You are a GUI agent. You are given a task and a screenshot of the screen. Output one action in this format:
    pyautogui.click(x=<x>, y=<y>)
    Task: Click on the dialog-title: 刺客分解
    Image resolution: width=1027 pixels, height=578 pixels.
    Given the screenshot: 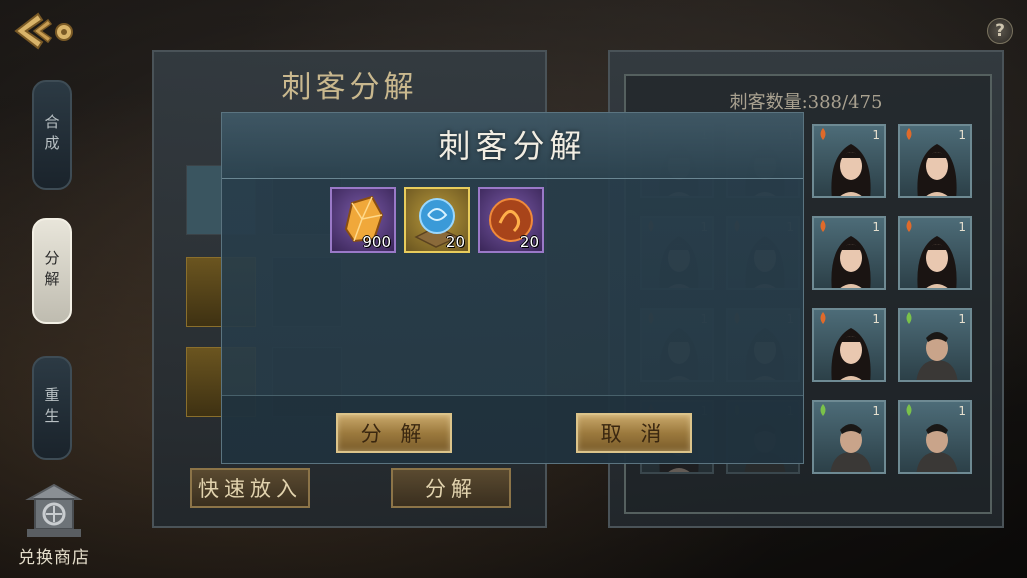 What is the action you would take?
    pyautogui.click(x=512, y=146)
    